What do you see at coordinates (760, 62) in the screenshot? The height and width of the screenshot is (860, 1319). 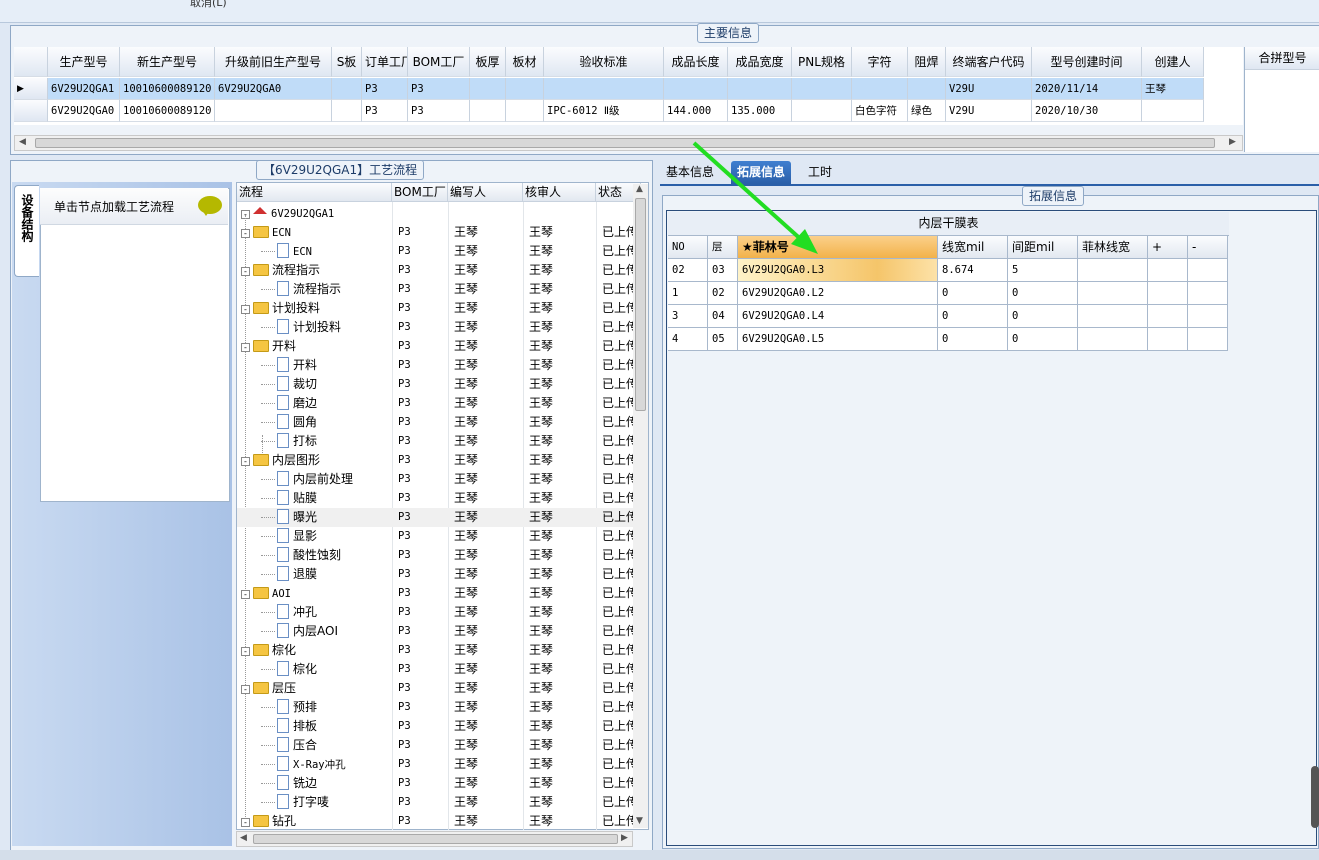 I see `column-header: 成品宽度` at bounding box center [760, 62].